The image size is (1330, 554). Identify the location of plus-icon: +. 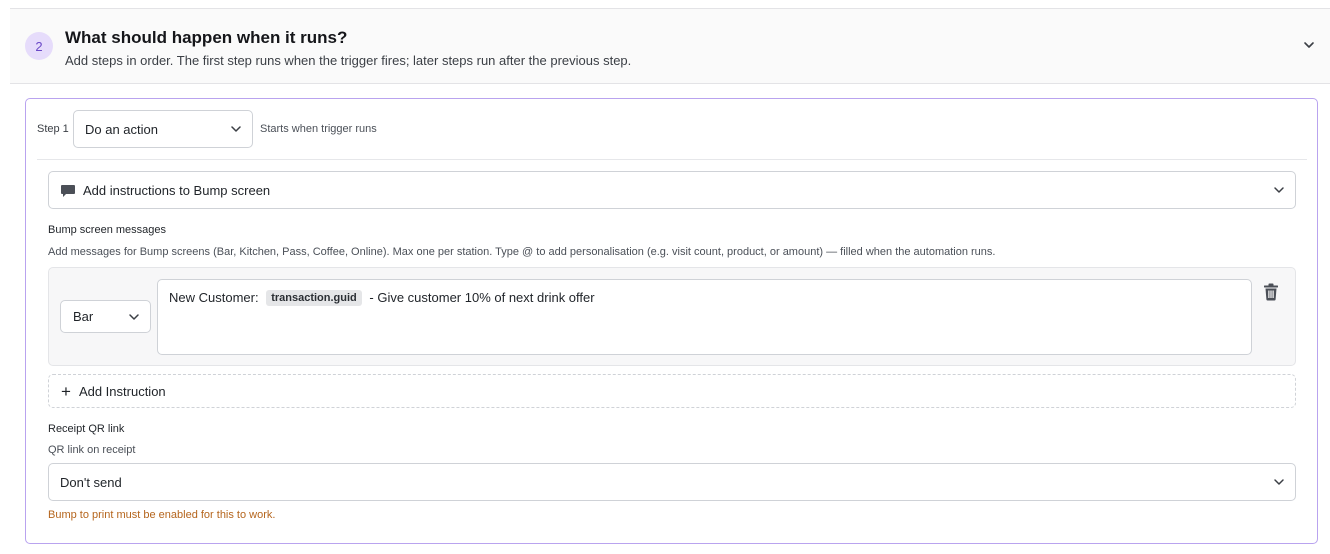
(66, 391).